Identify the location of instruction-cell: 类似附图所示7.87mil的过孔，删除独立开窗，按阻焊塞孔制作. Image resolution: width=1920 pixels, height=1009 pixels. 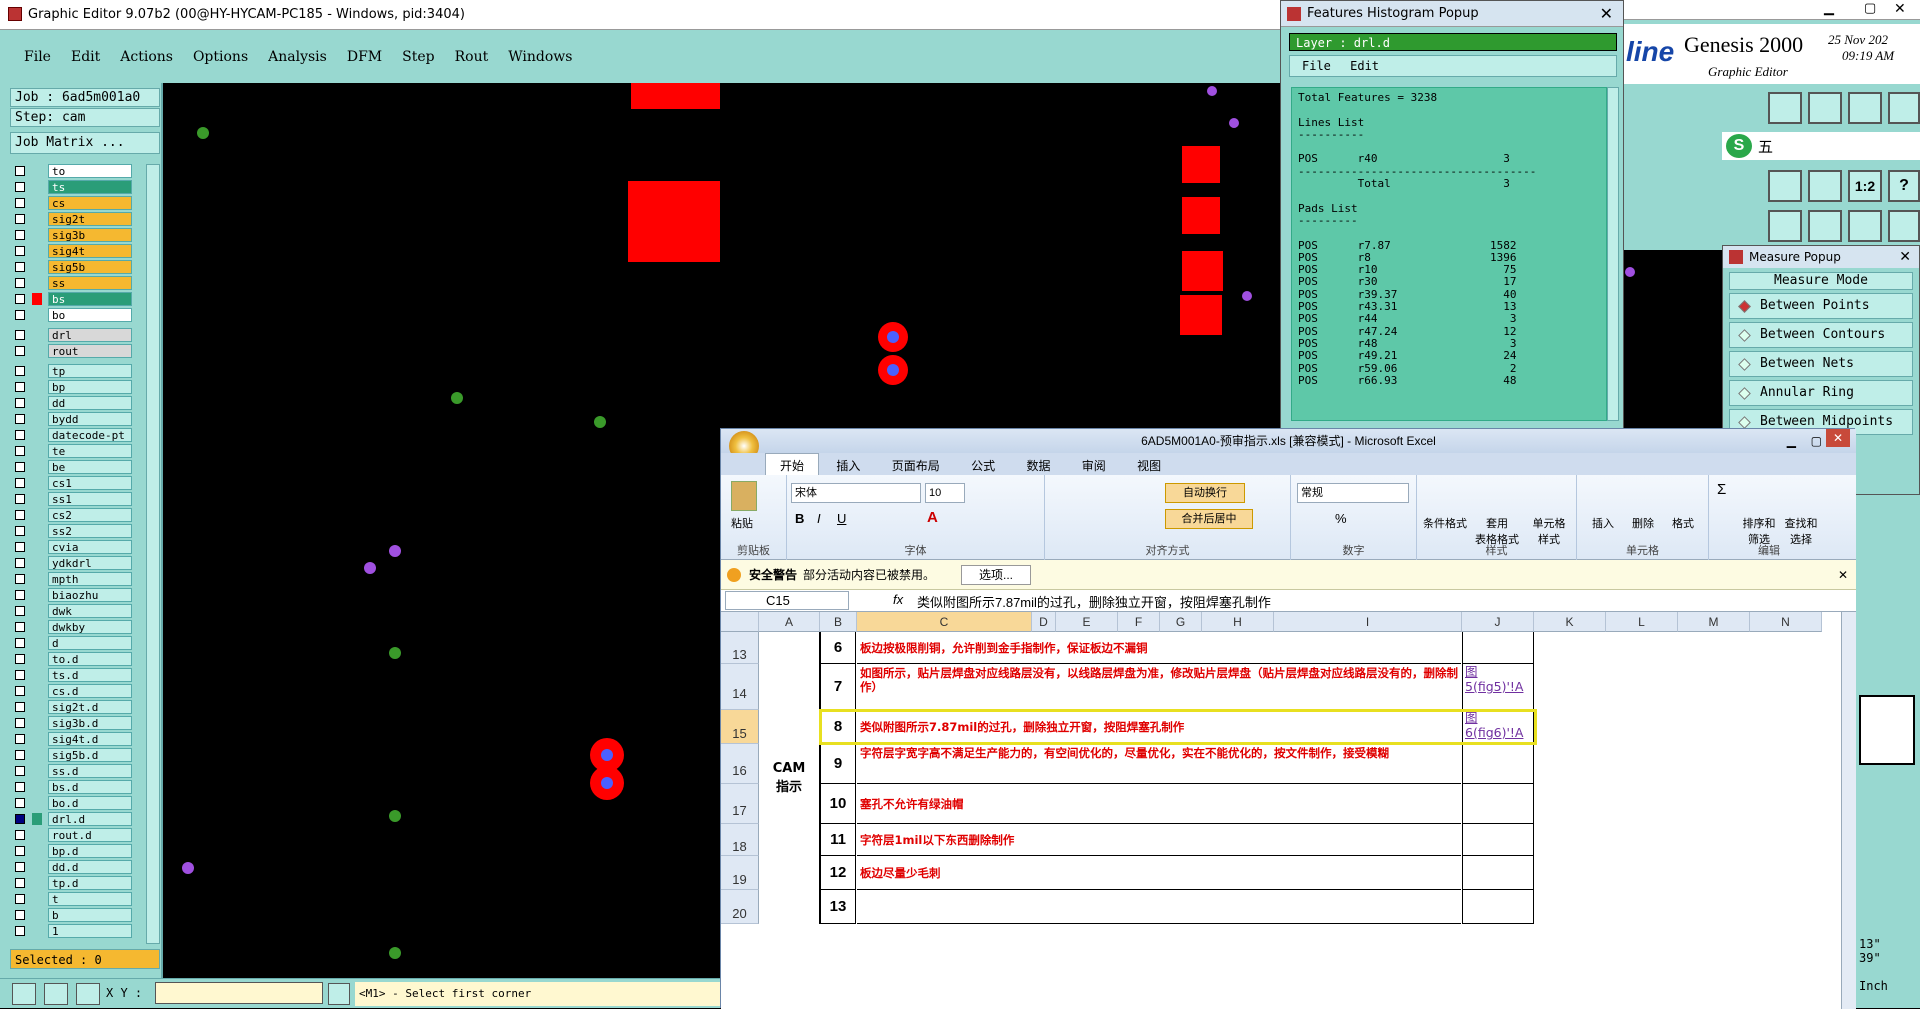
(1159, 727).